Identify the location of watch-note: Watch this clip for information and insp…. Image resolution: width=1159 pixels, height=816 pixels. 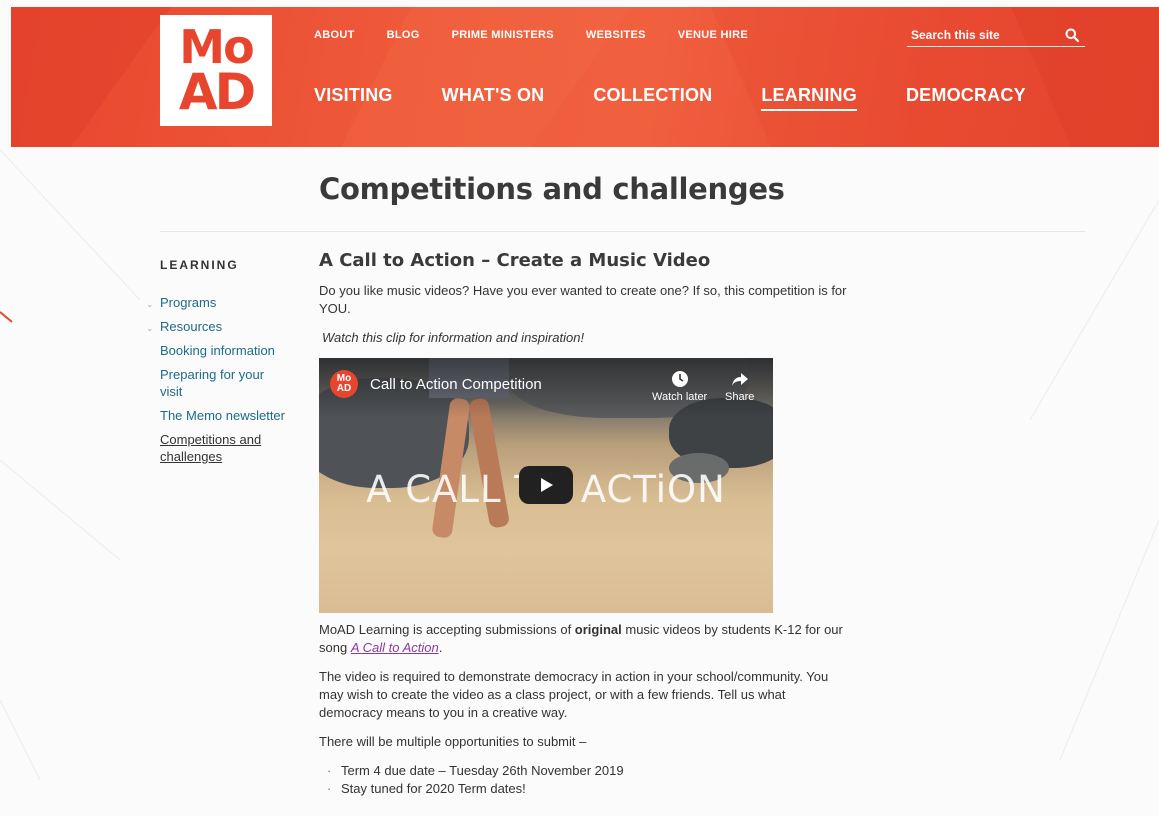
(453, 337).